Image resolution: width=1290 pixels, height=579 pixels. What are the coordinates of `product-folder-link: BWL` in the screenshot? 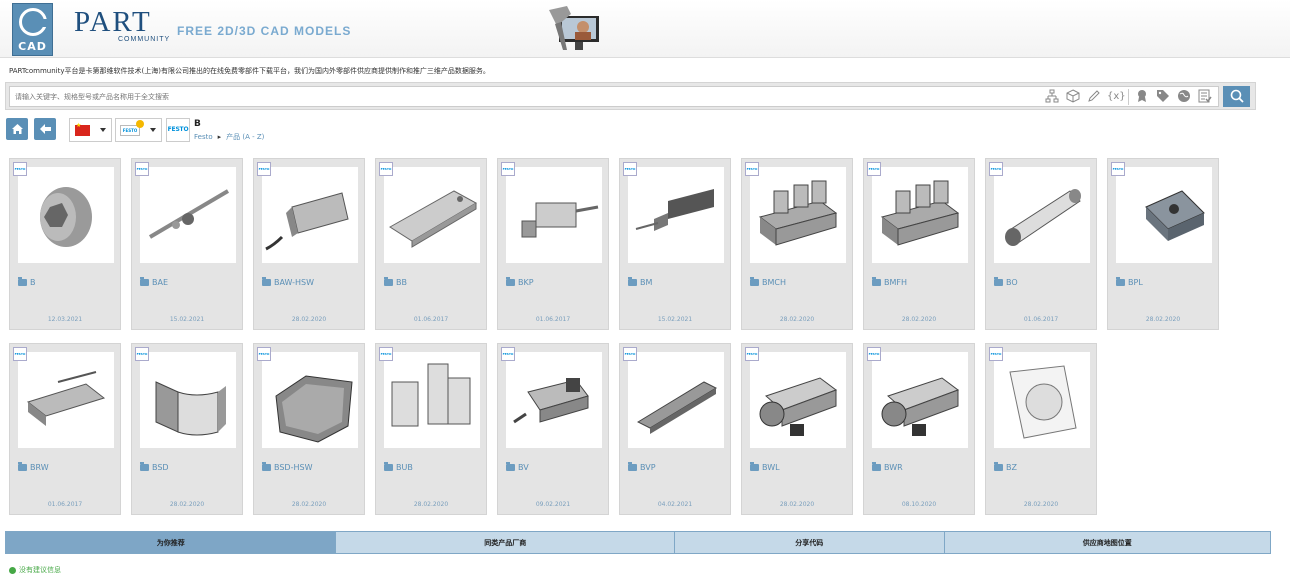 It's located at (765, 467).